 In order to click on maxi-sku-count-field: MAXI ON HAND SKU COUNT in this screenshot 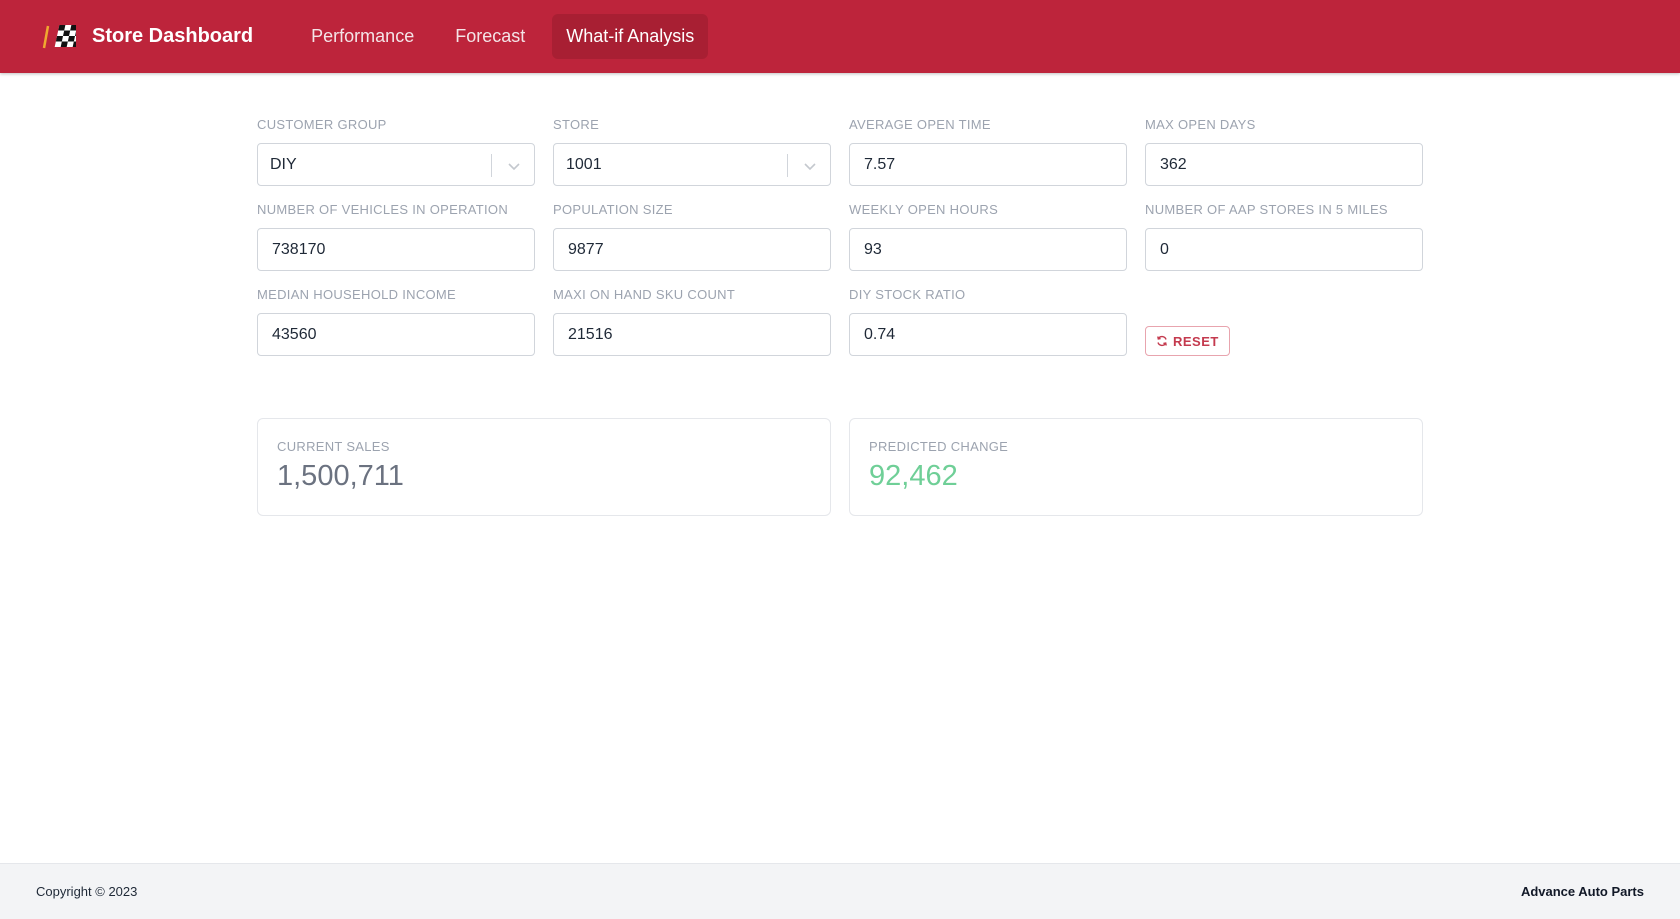, I will do `click(692, 321)`.